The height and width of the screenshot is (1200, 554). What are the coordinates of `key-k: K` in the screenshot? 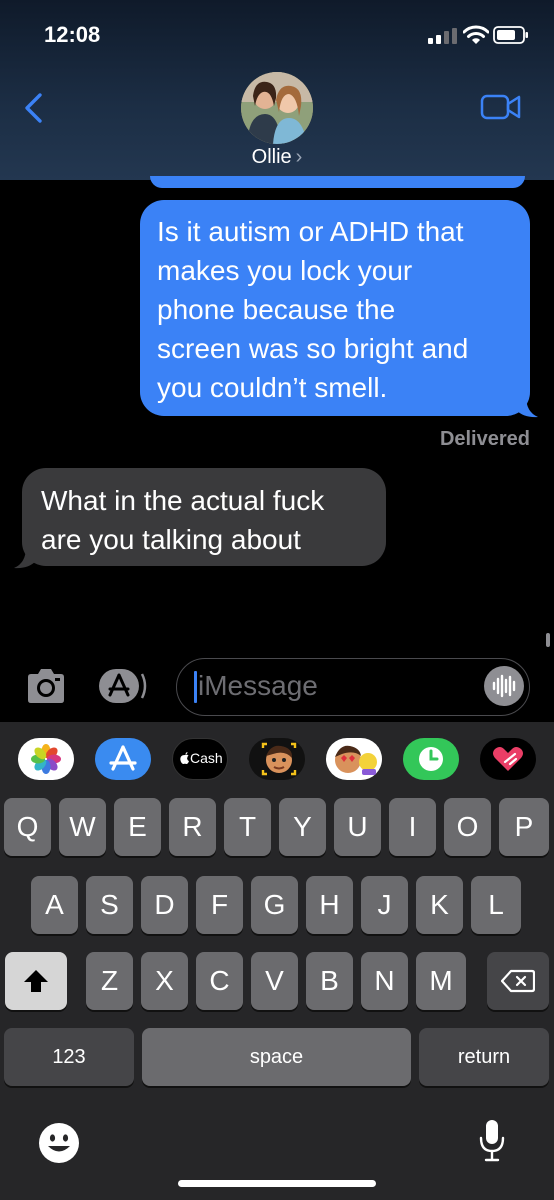 It's located at (439, 905).